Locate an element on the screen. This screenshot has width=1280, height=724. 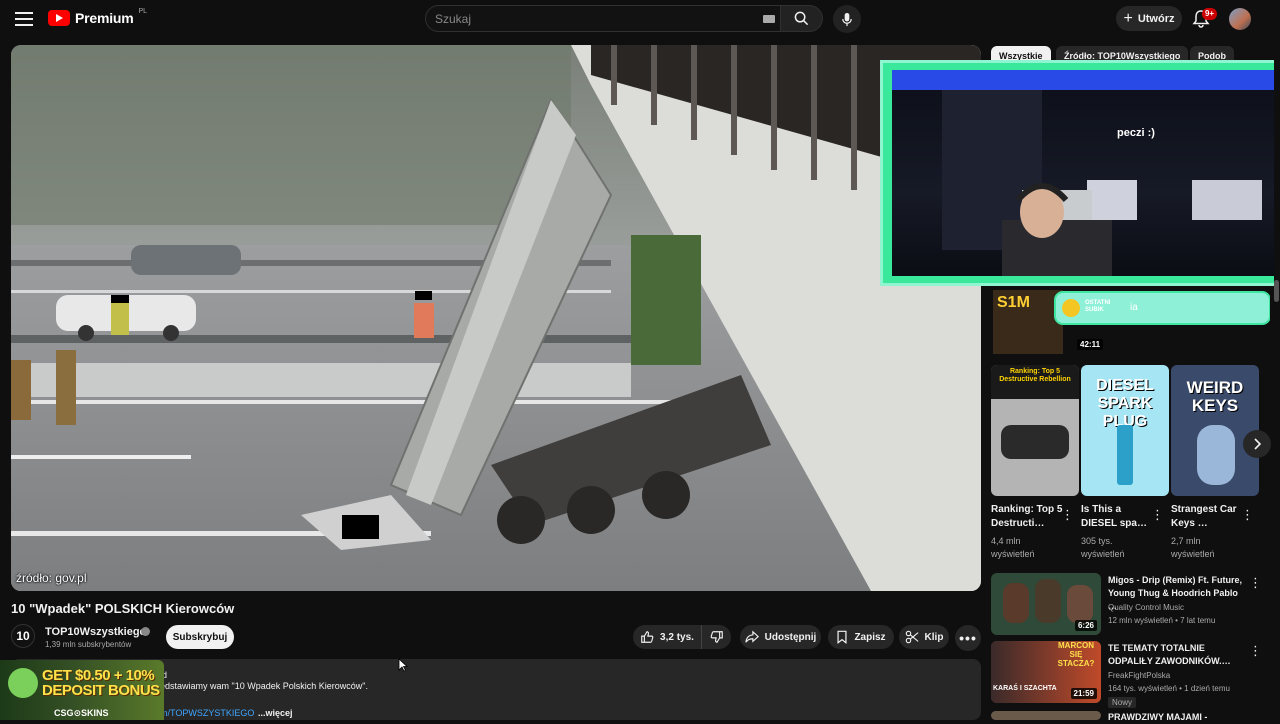
share-button: Udostępnij is located at coordinates (780, 637).